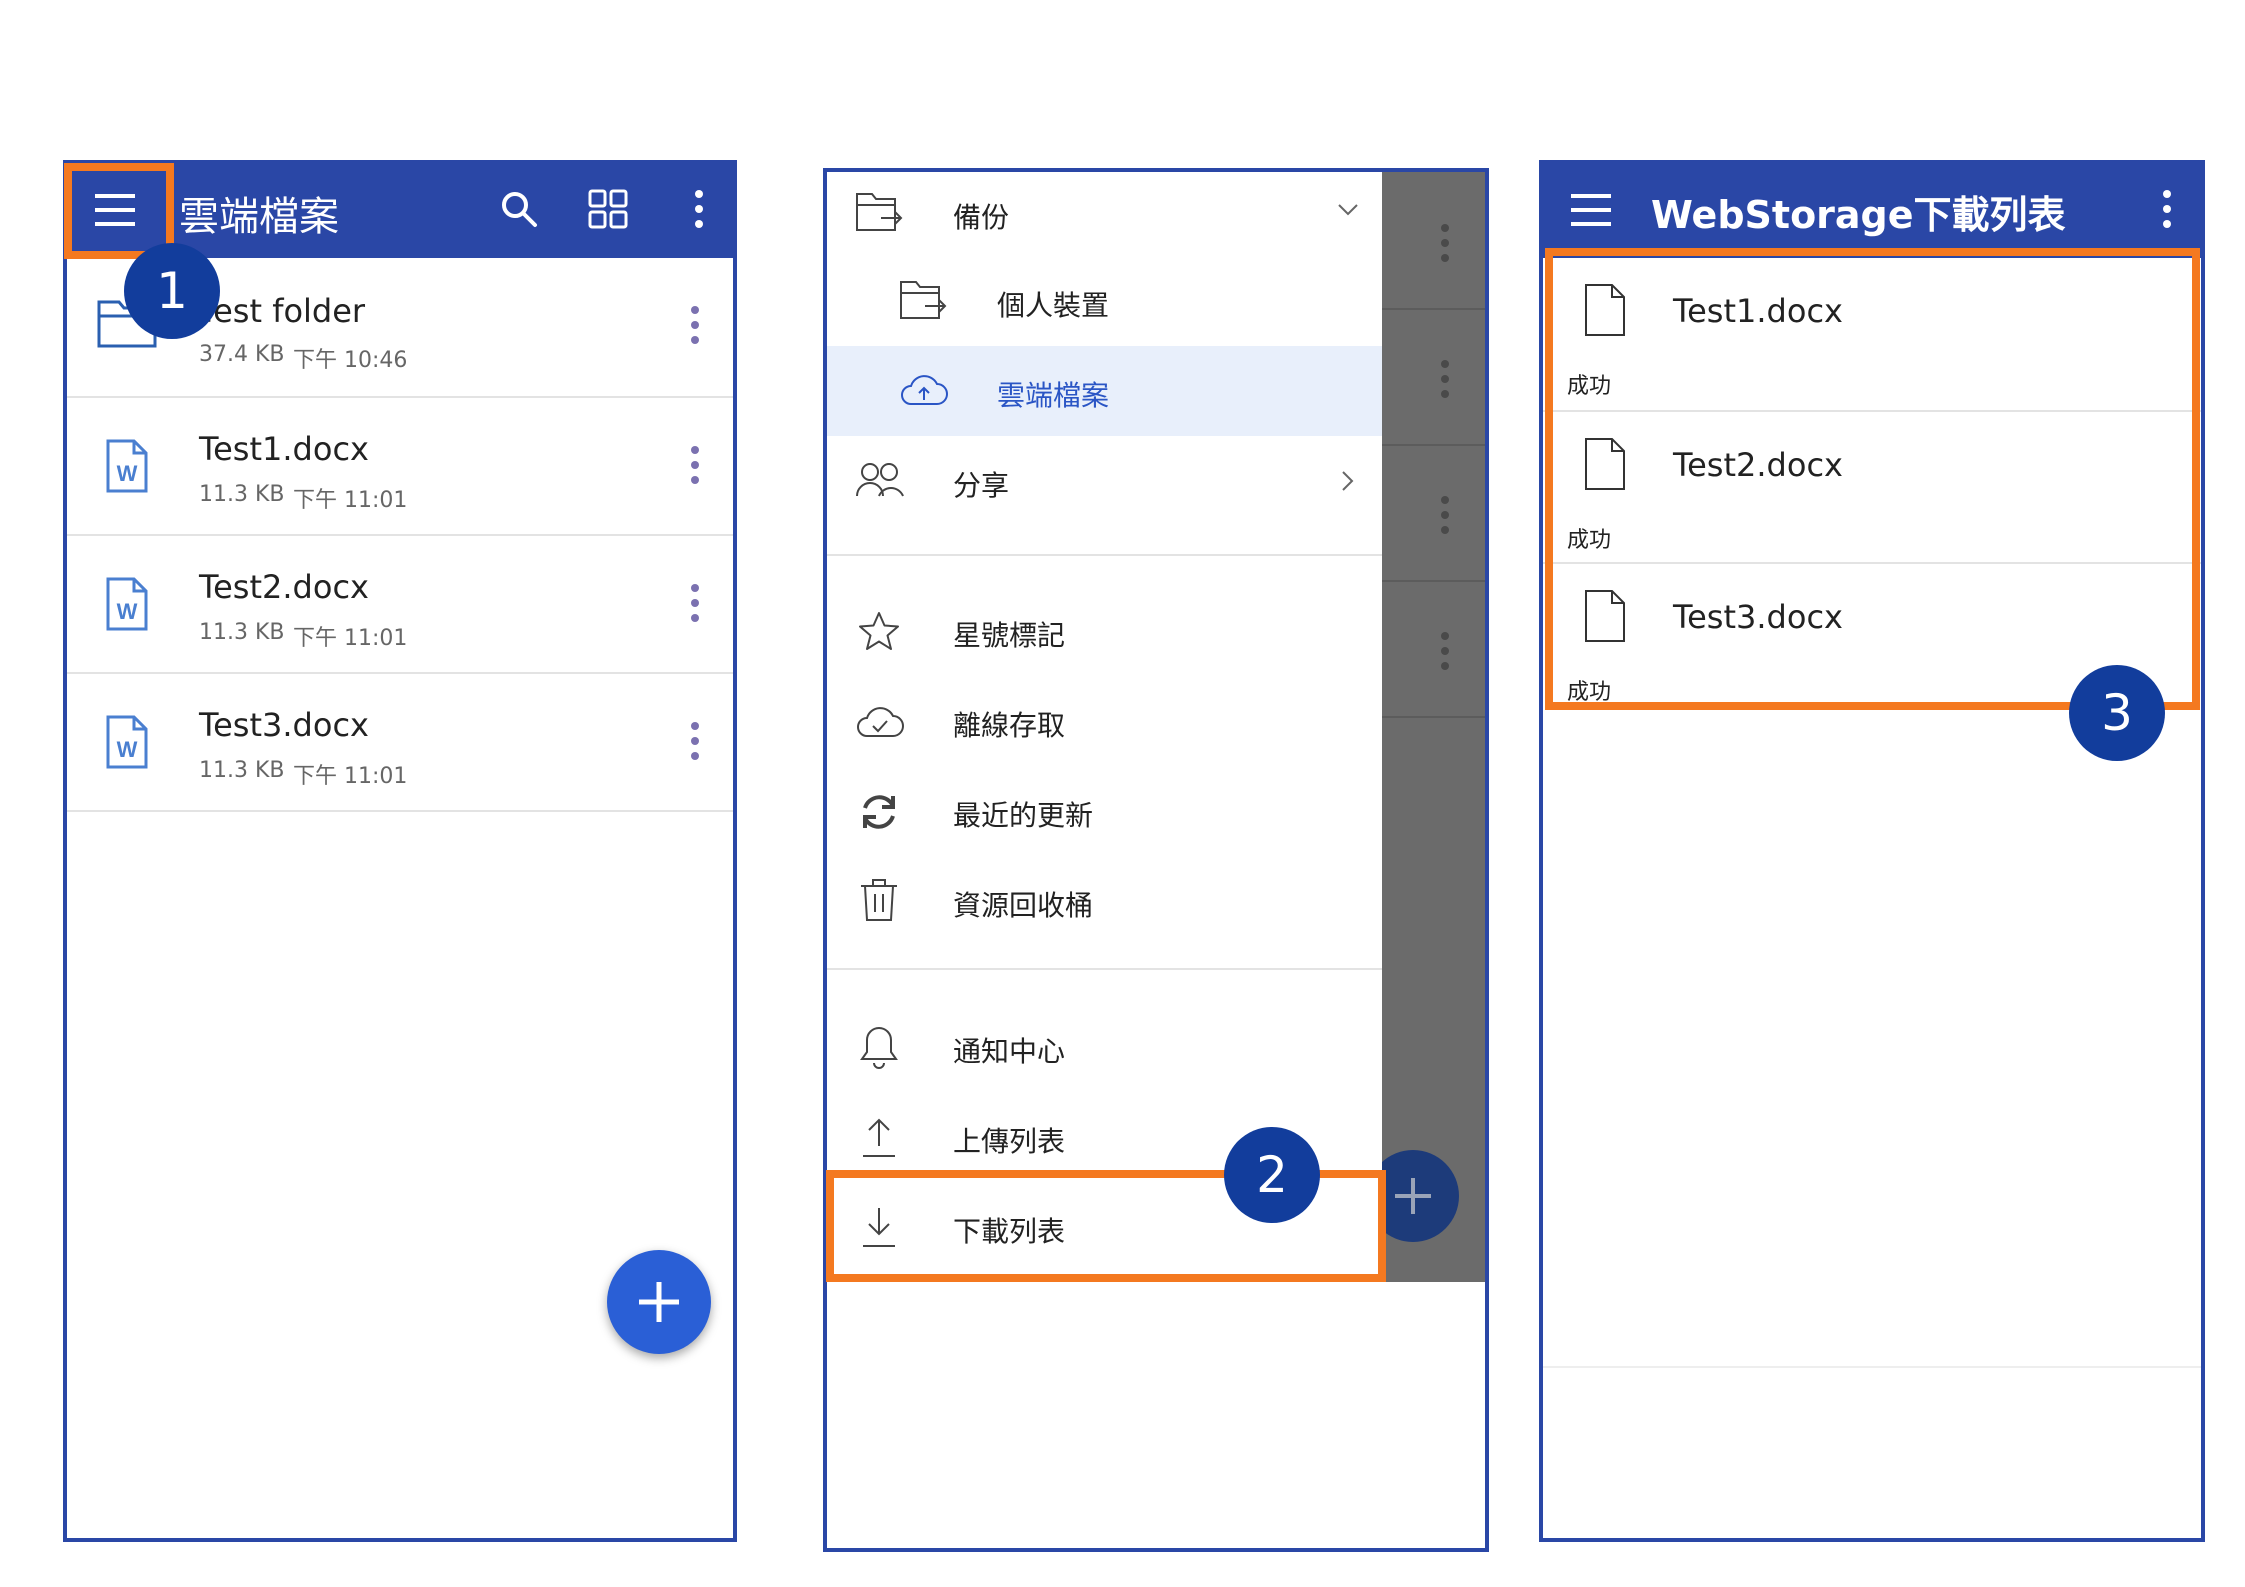 This screenshot has height=1587, width=2245. I want to click on people-icon, so click(880, 480).